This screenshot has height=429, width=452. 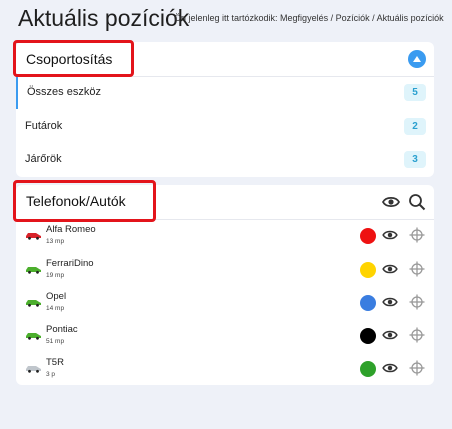 I want to click on highlight-box-vehicles, so click(x=84, y=201).